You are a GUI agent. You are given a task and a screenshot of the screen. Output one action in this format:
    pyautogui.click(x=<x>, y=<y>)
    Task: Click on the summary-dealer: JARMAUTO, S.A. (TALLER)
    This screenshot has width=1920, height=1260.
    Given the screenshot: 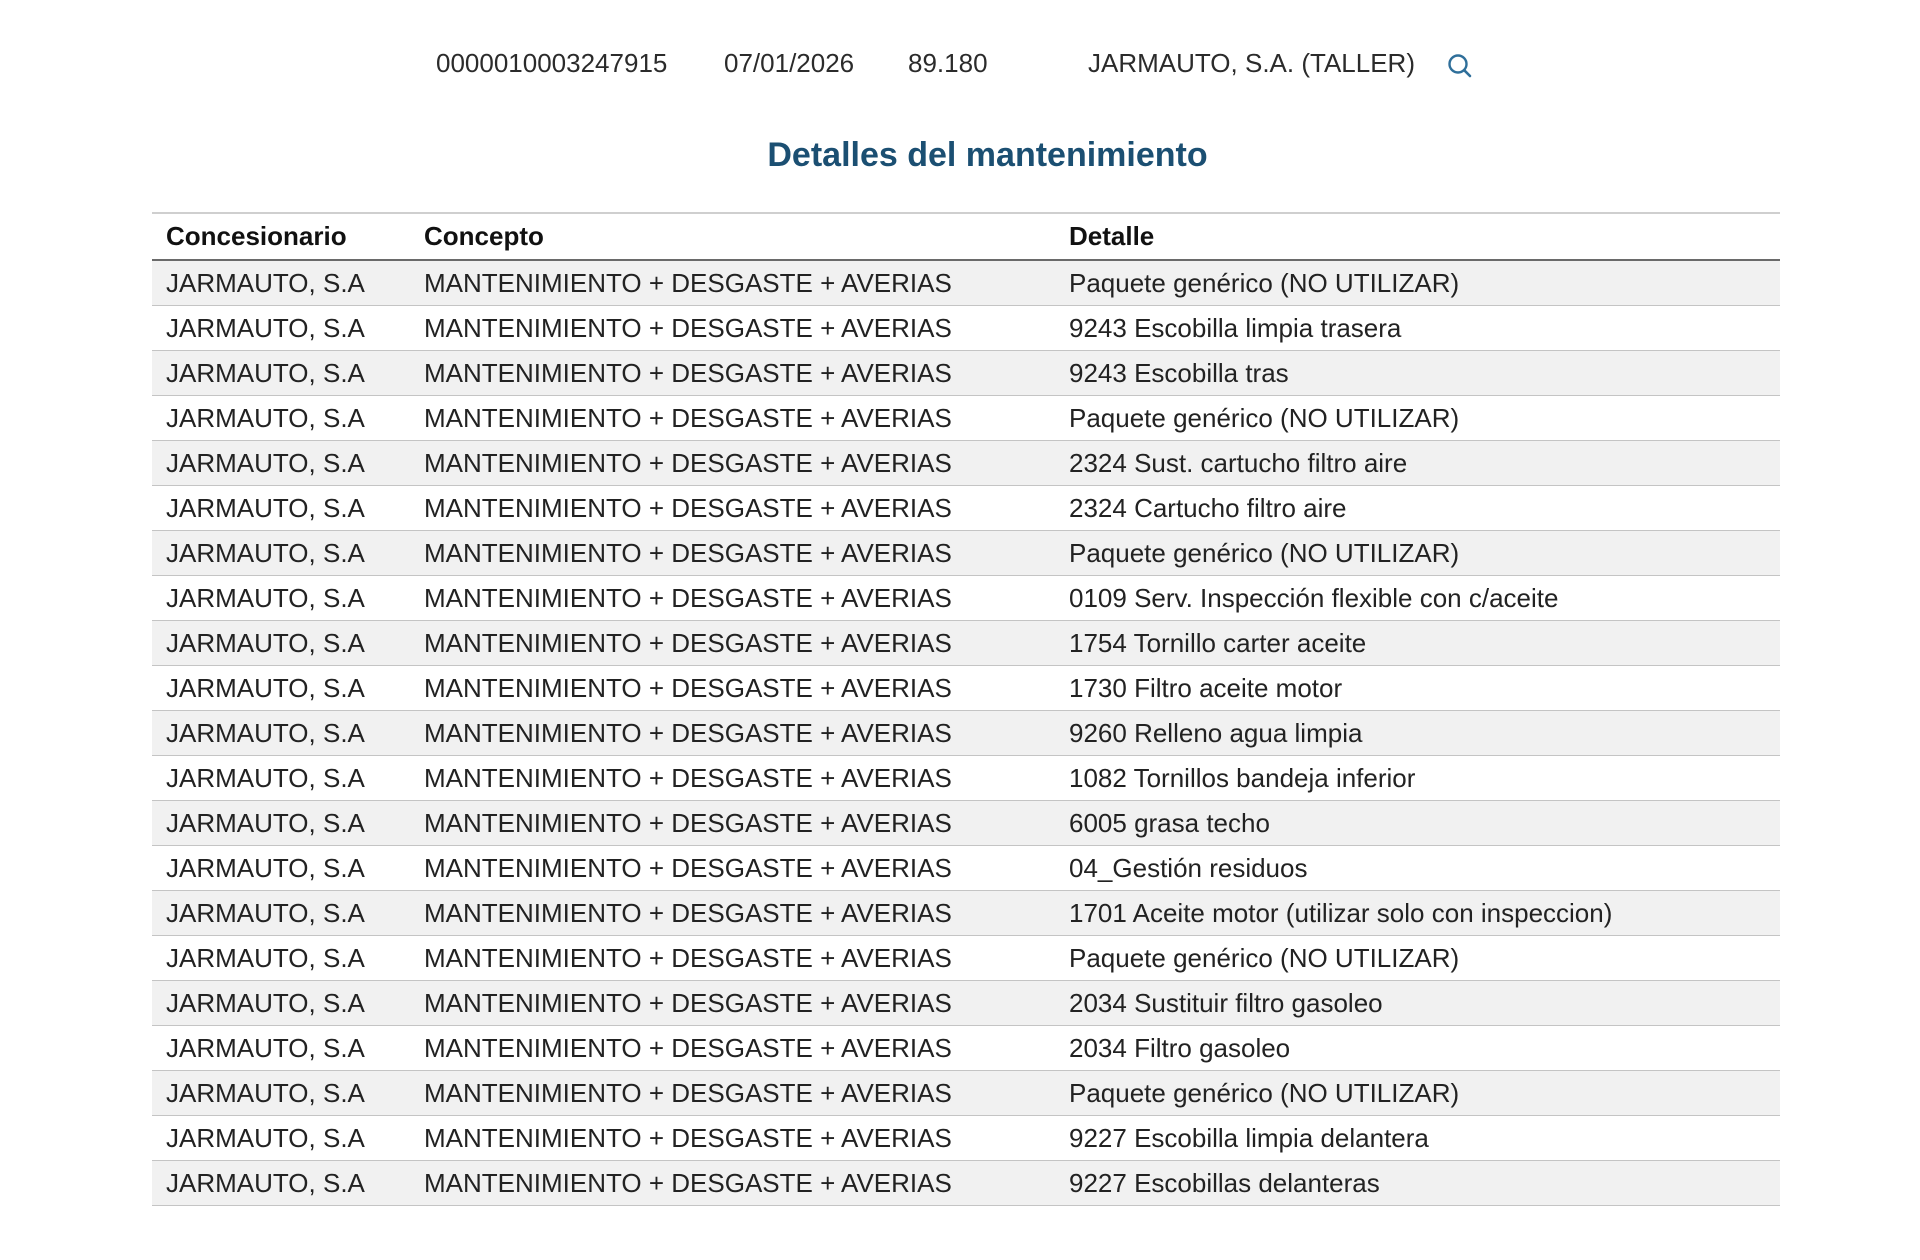 What is the action you would take?
    pyautogui.click(x=1251, y=63)
    